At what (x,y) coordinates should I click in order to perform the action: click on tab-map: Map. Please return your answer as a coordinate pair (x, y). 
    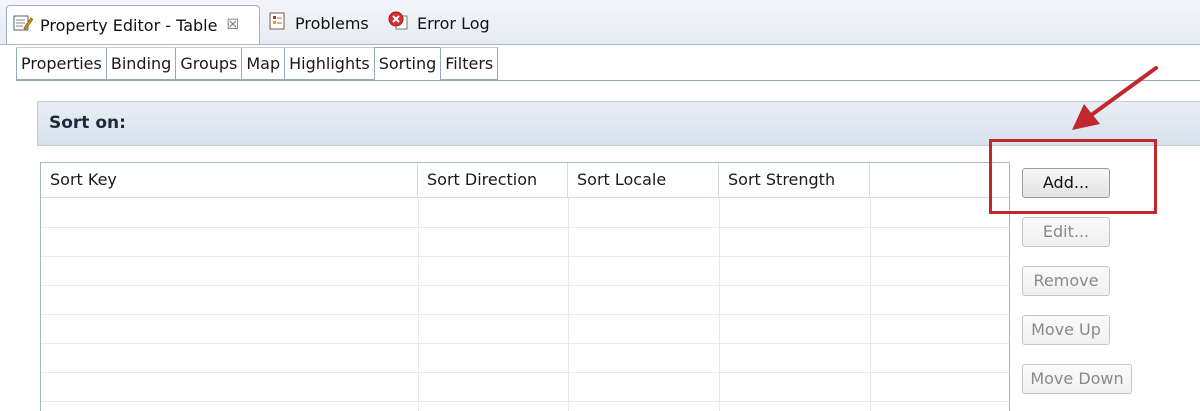
    Looking at the image, I should click on (263, 63).